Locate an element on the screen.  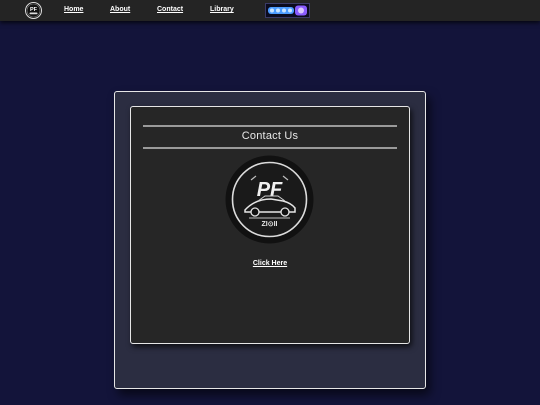
pf-logo-icon: PF is located at coordinates (33, 10).